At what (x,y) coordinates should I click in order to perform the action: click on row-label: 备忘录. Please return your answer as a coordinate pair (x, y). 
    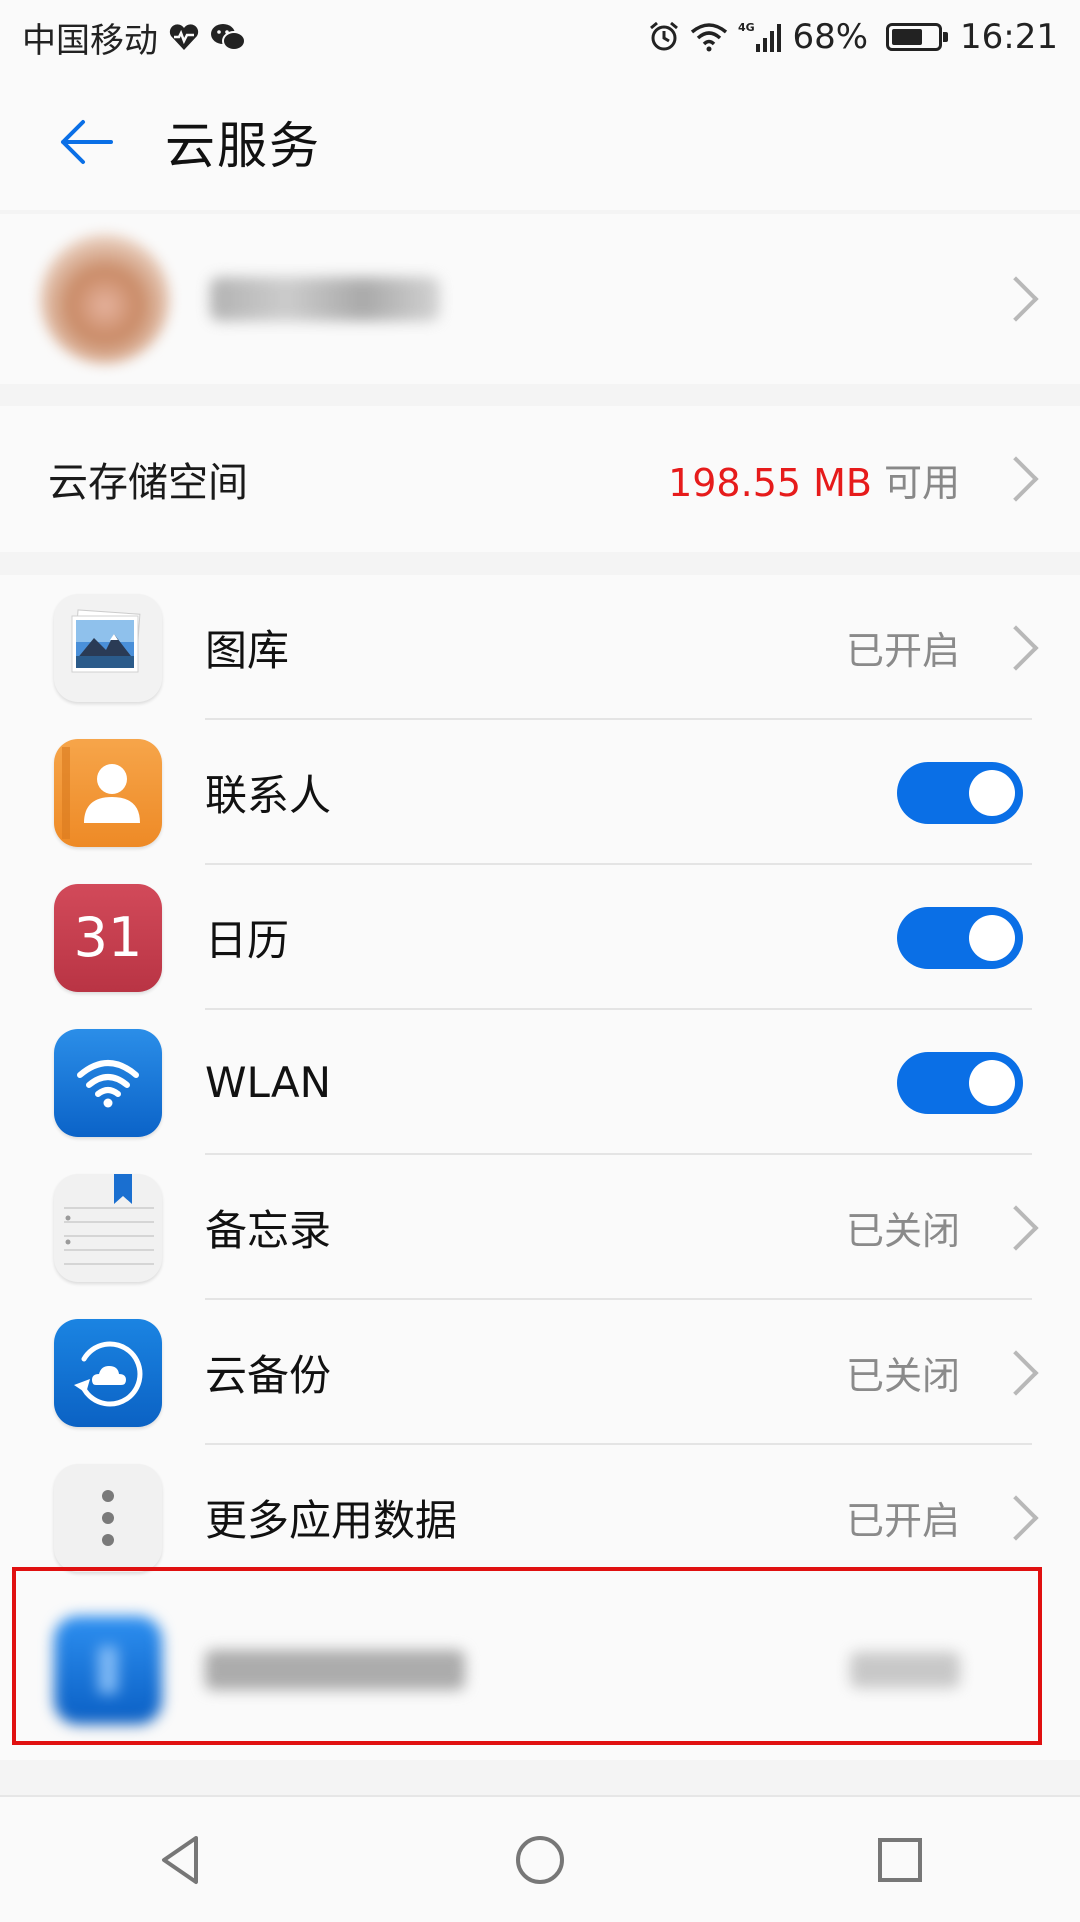
    Looking at the image, I should click on (268, 1230).